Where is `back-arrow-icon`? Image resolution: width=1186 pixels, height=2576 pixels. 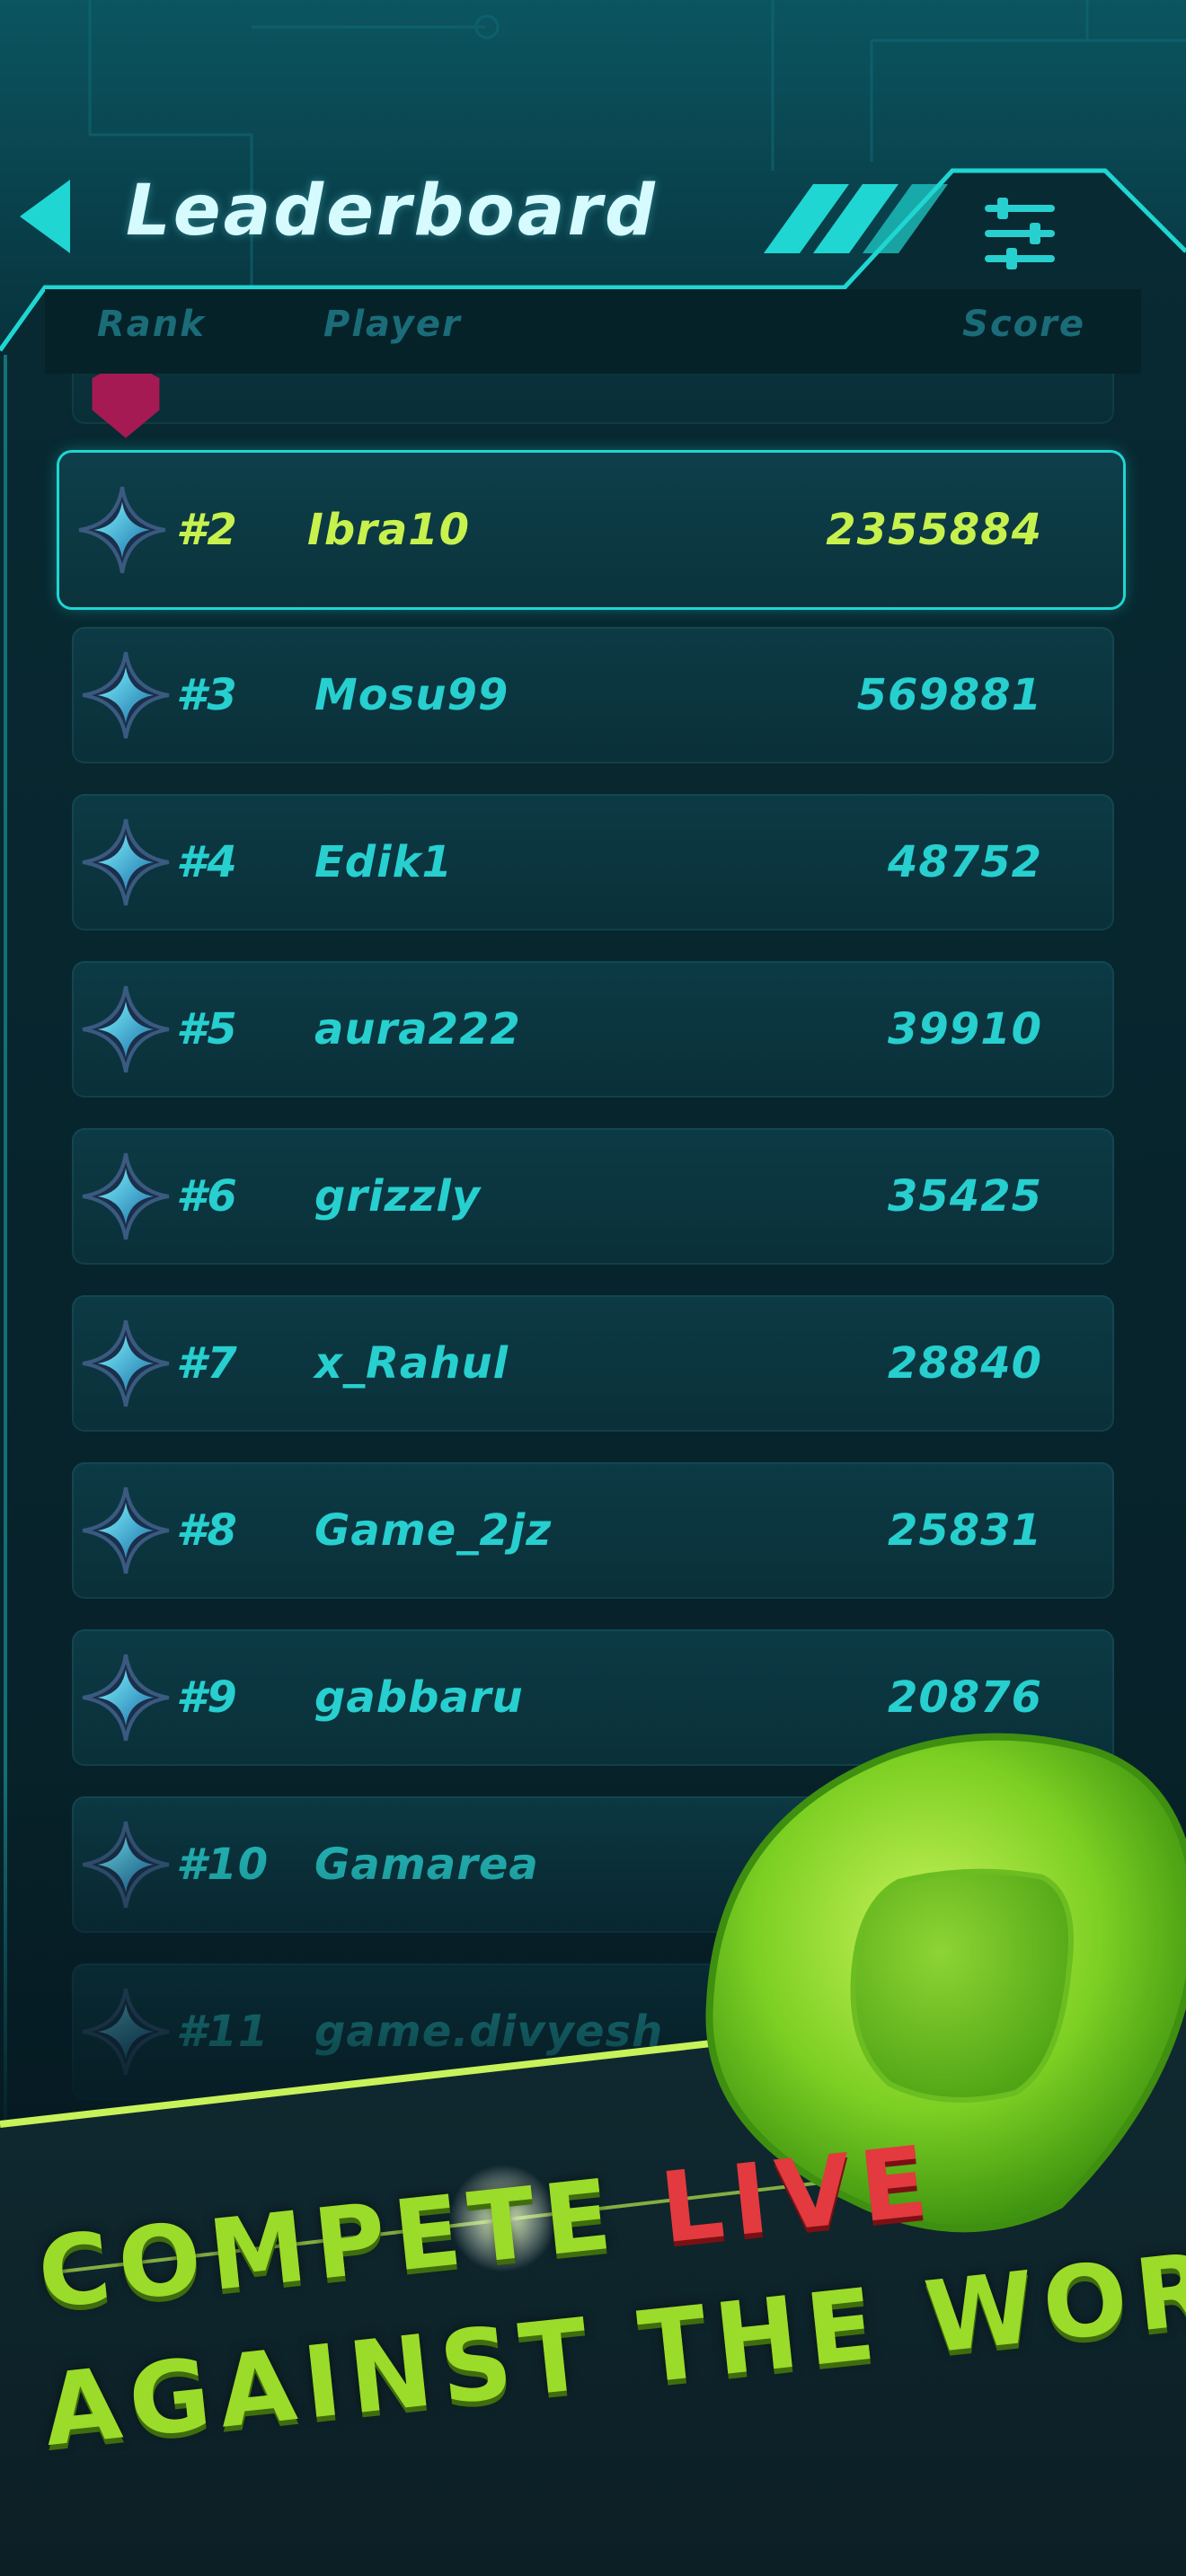 back-arrow-icon is located at coordinates (47, 216).